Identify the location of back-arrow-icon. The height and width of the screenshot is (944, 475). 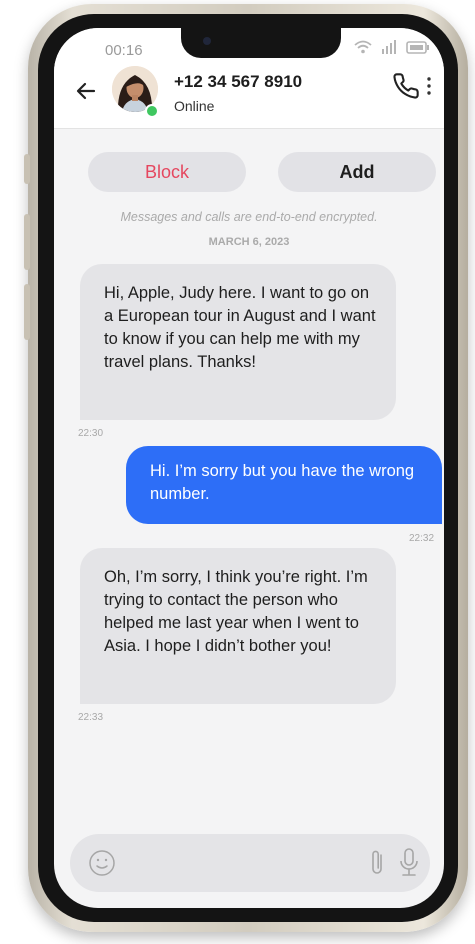
(86, 91).